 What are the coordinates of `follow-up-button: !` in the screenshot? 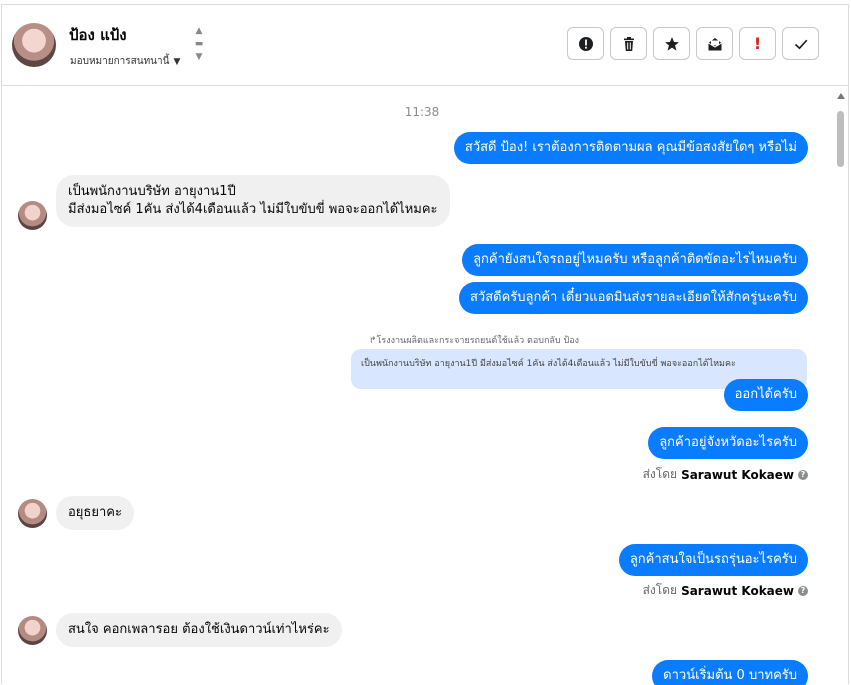 It's located at (757, 43).